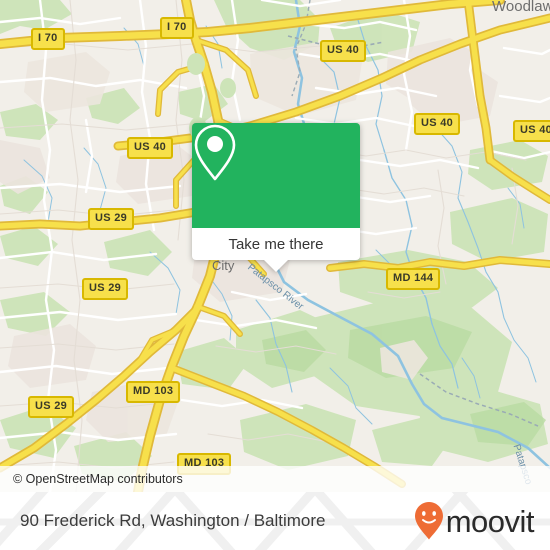 Image resolution: width=550 pixels, height=550 pixels. I want to click on take-me-there-label: Take me there, so click(276, 244).